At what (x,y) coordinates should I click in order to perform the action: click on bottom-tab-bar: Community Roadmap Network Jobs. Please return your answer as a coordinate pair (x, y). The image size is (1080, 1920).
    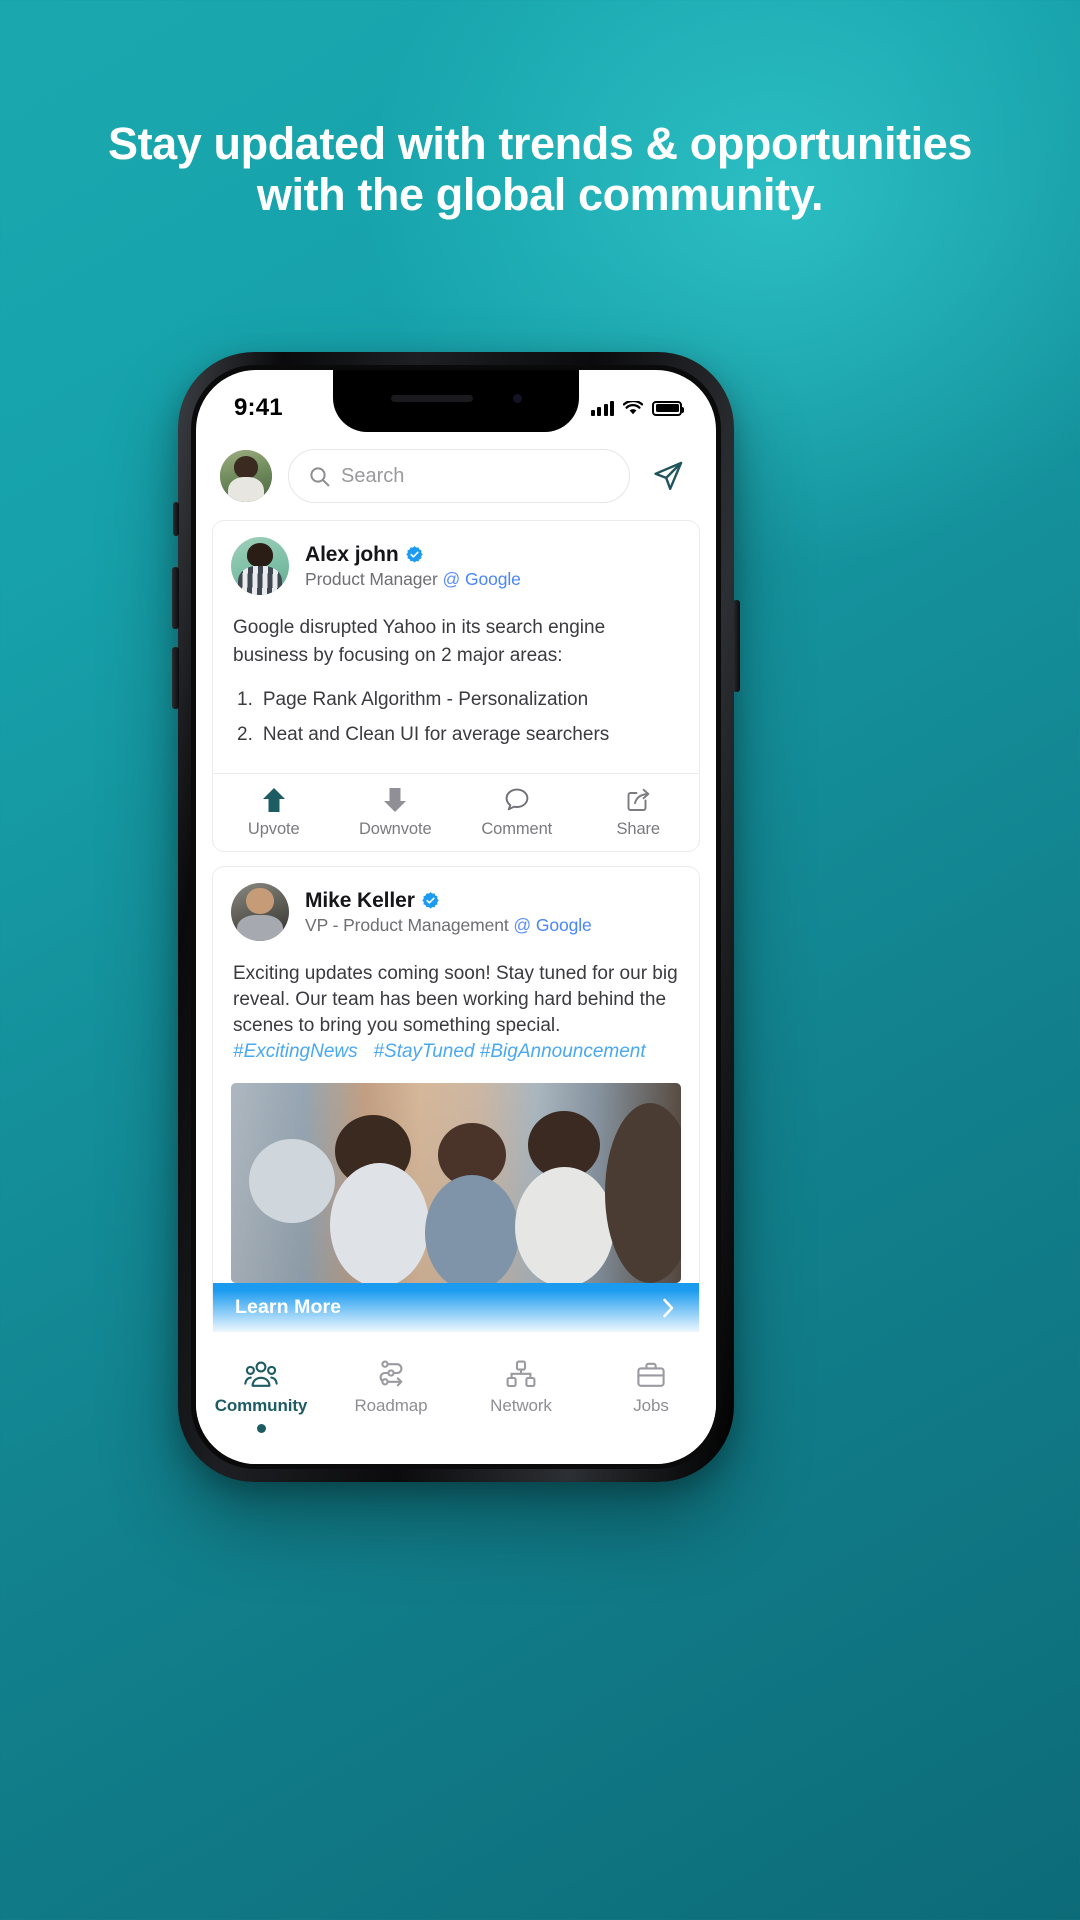
    Looking at the image, I should click on (456, 1406).